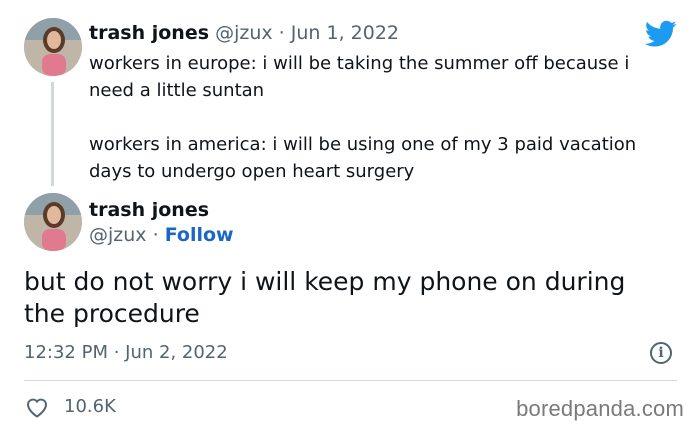  What do you see at coordinates (161, 235) in the screenshot?
I see `tweet-2-handle-line: @jzux · Follow` at bounding box center [161, 235].